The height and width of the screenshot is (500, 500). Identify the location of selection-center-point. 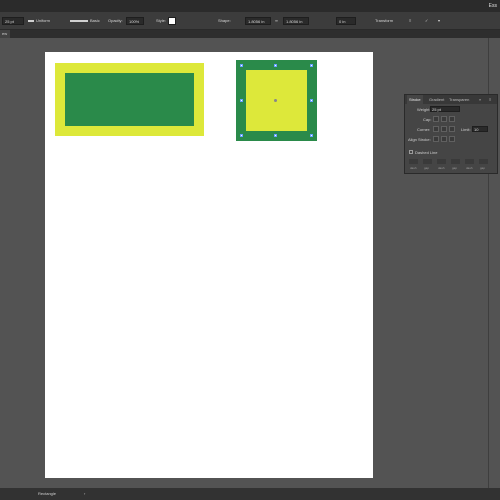
(275, 100).